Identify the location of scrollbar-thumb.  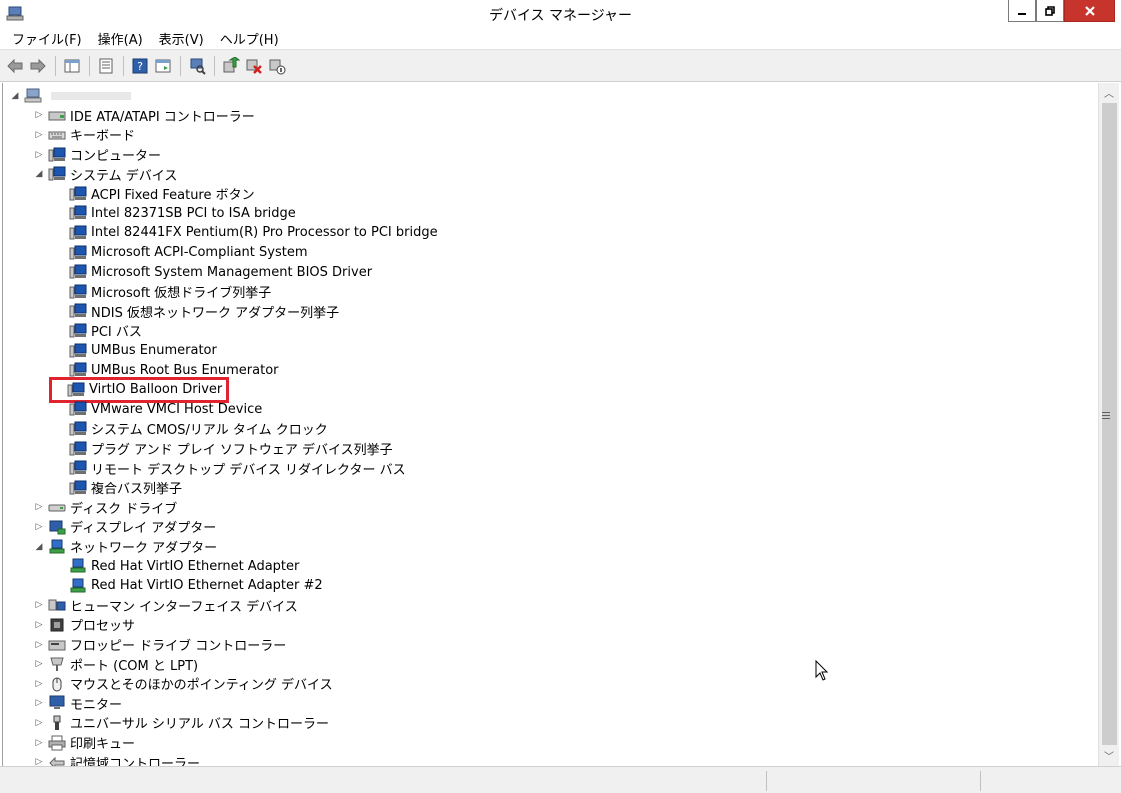
(1109, 424).